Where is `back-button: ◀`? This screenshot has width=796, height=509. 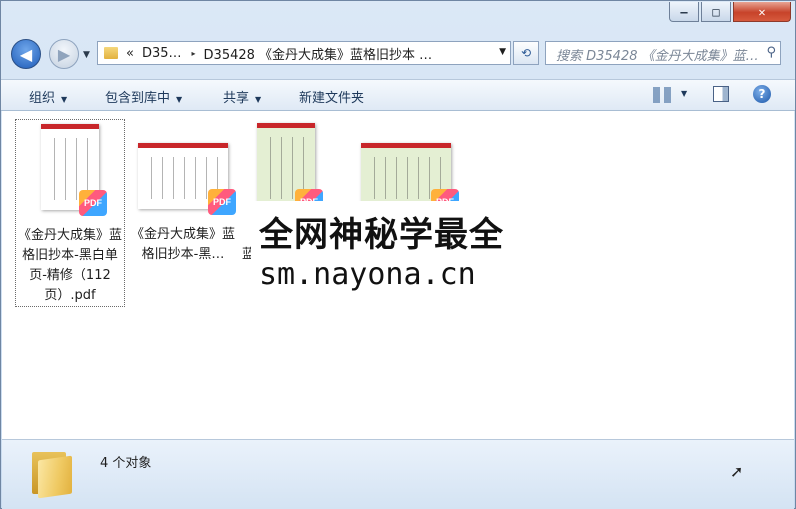
back-button: ◀ is located at coordinates (26, 54).